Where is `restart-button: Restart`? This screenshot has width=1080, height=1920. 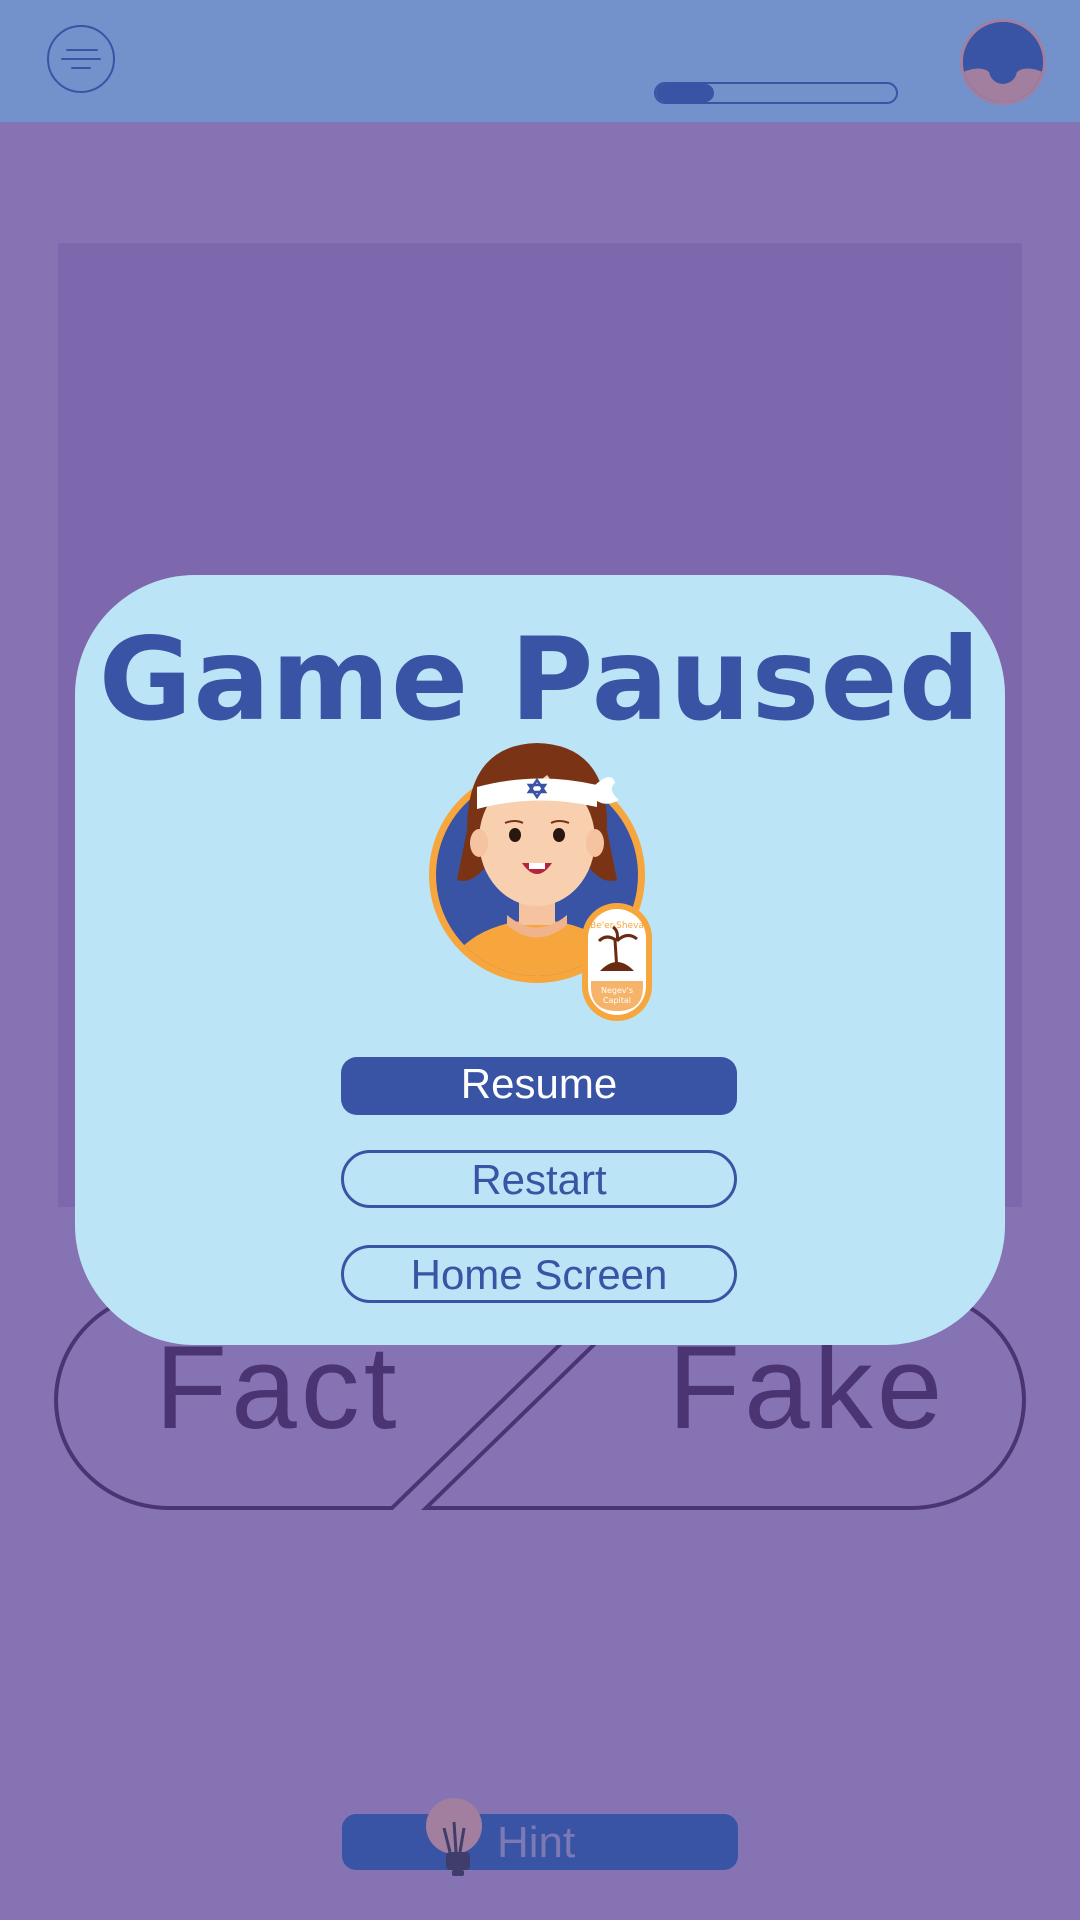
restart-button: Restart is located at coordinates (539, 1179).